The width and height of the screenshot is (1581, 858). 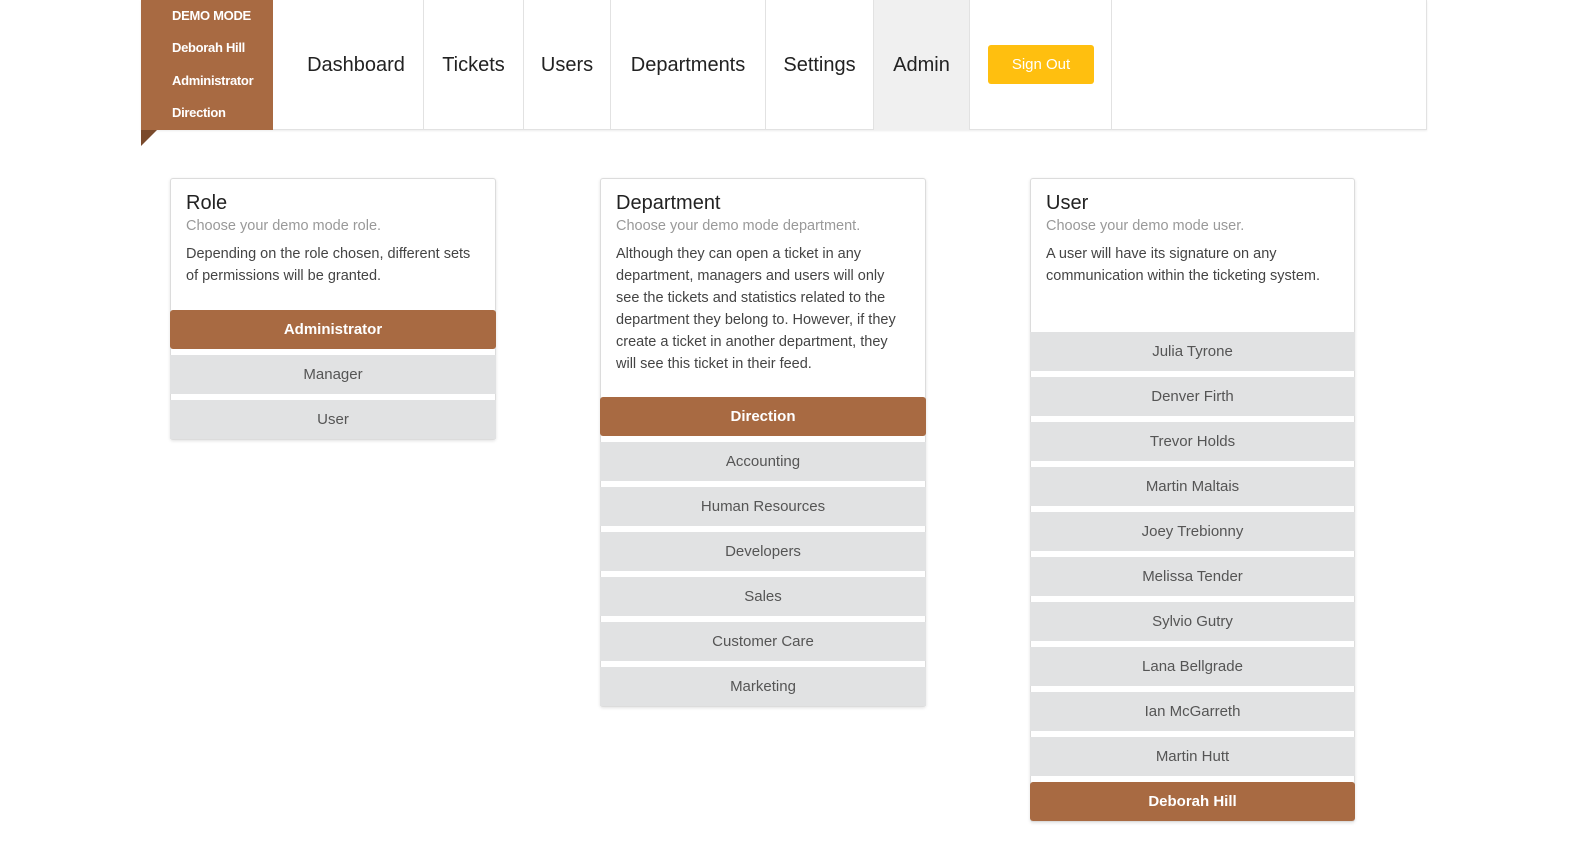 What do you see at coordinates (1192, 666) in the screenshot?
I see `user-option-lana-bellgrade: Lana Bellgrade` at bounding box center [1192, 666].